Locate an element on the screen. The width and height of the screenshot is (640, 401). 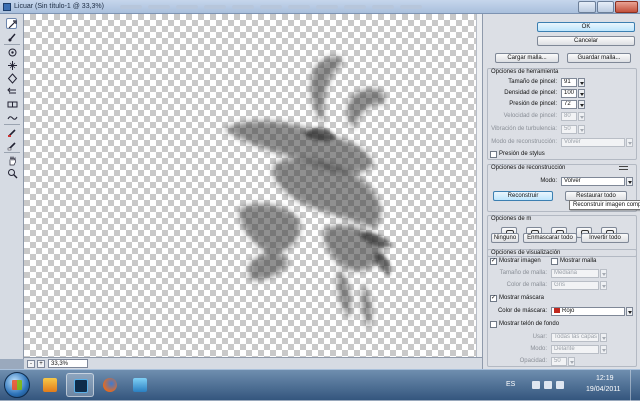
photoshop-icon is located at coordinates (7, 7).